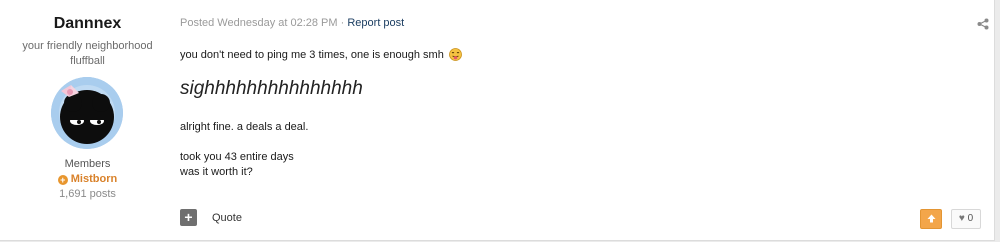 The height and width of the screenshot is (242, 1000). I want to click on post-large-text: sighhhhhhhhhhhhhhh, so click(271, 88).